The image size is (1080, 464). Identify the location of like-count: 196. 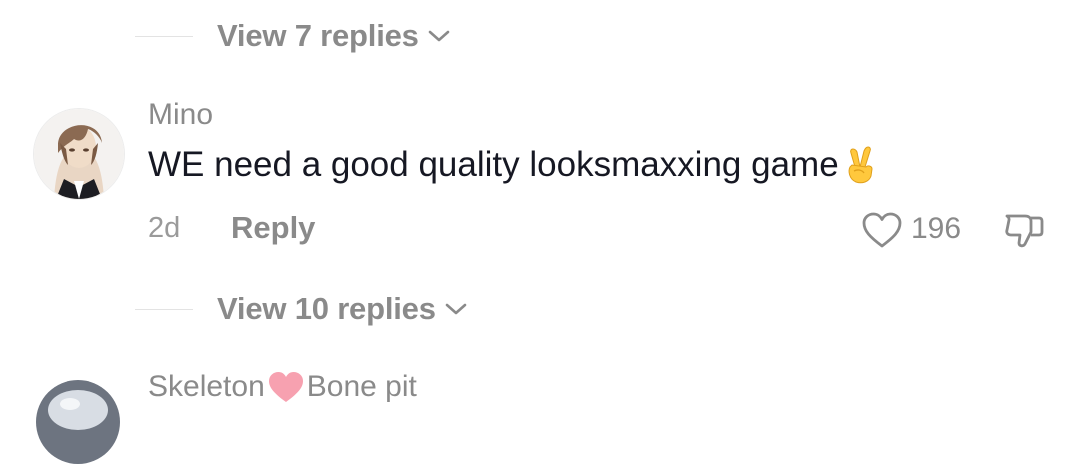
(936, 228).